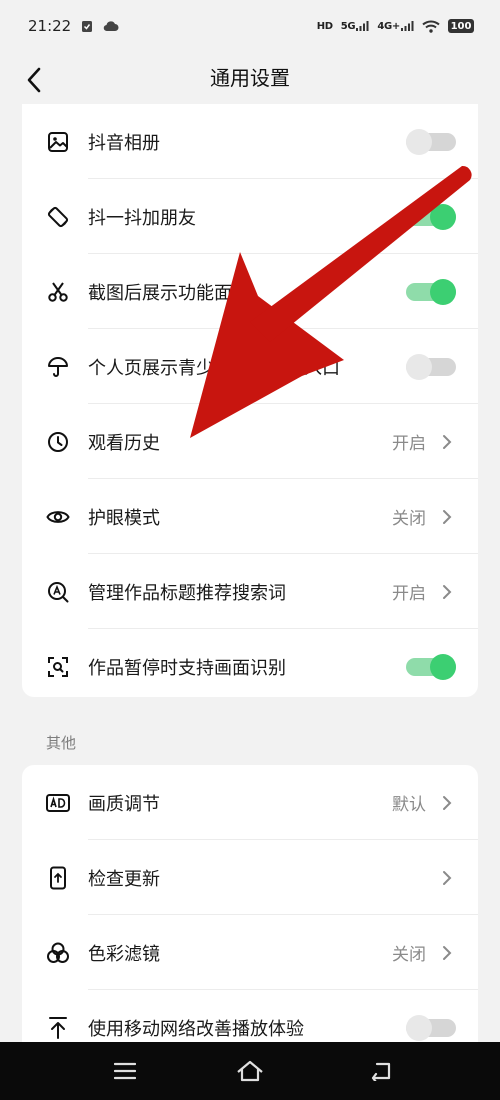 The width and height of the screenshot is (500, 1100). I want to click on row-video-quality: 画质调节 默认, so click(250, 802).